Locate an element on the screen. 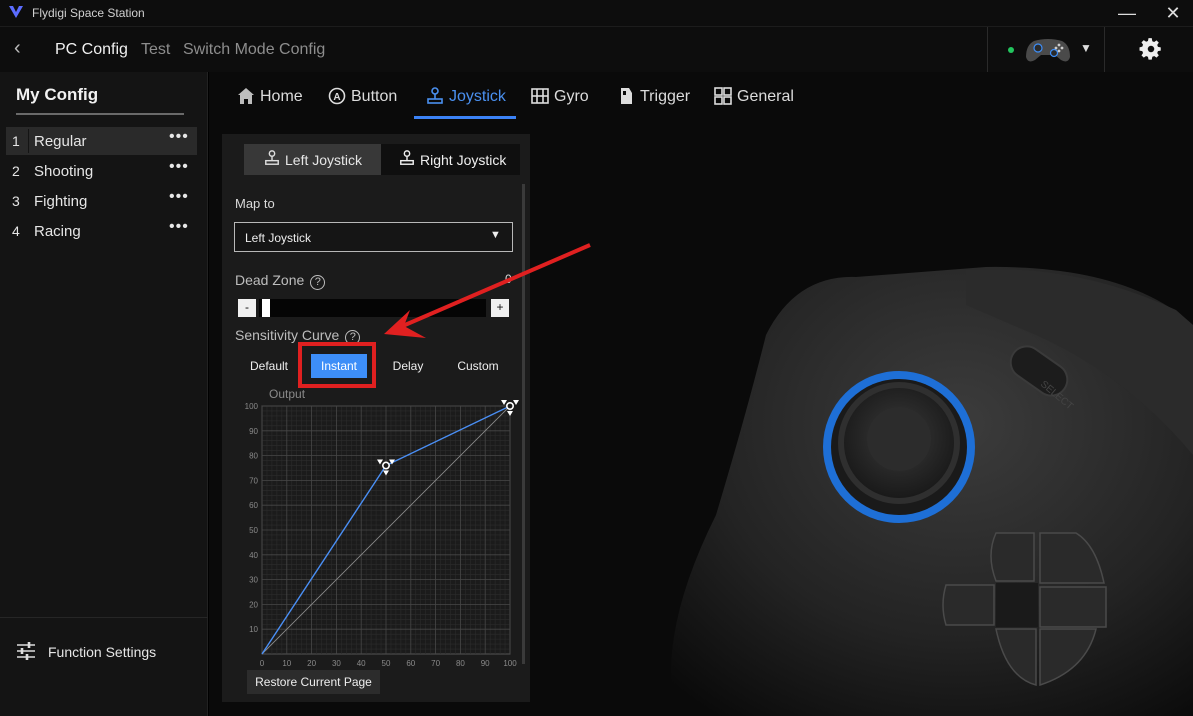 This screenshot has width=1193, height=716. curve-delay-button: Delay is located at coordinates (408, 366).